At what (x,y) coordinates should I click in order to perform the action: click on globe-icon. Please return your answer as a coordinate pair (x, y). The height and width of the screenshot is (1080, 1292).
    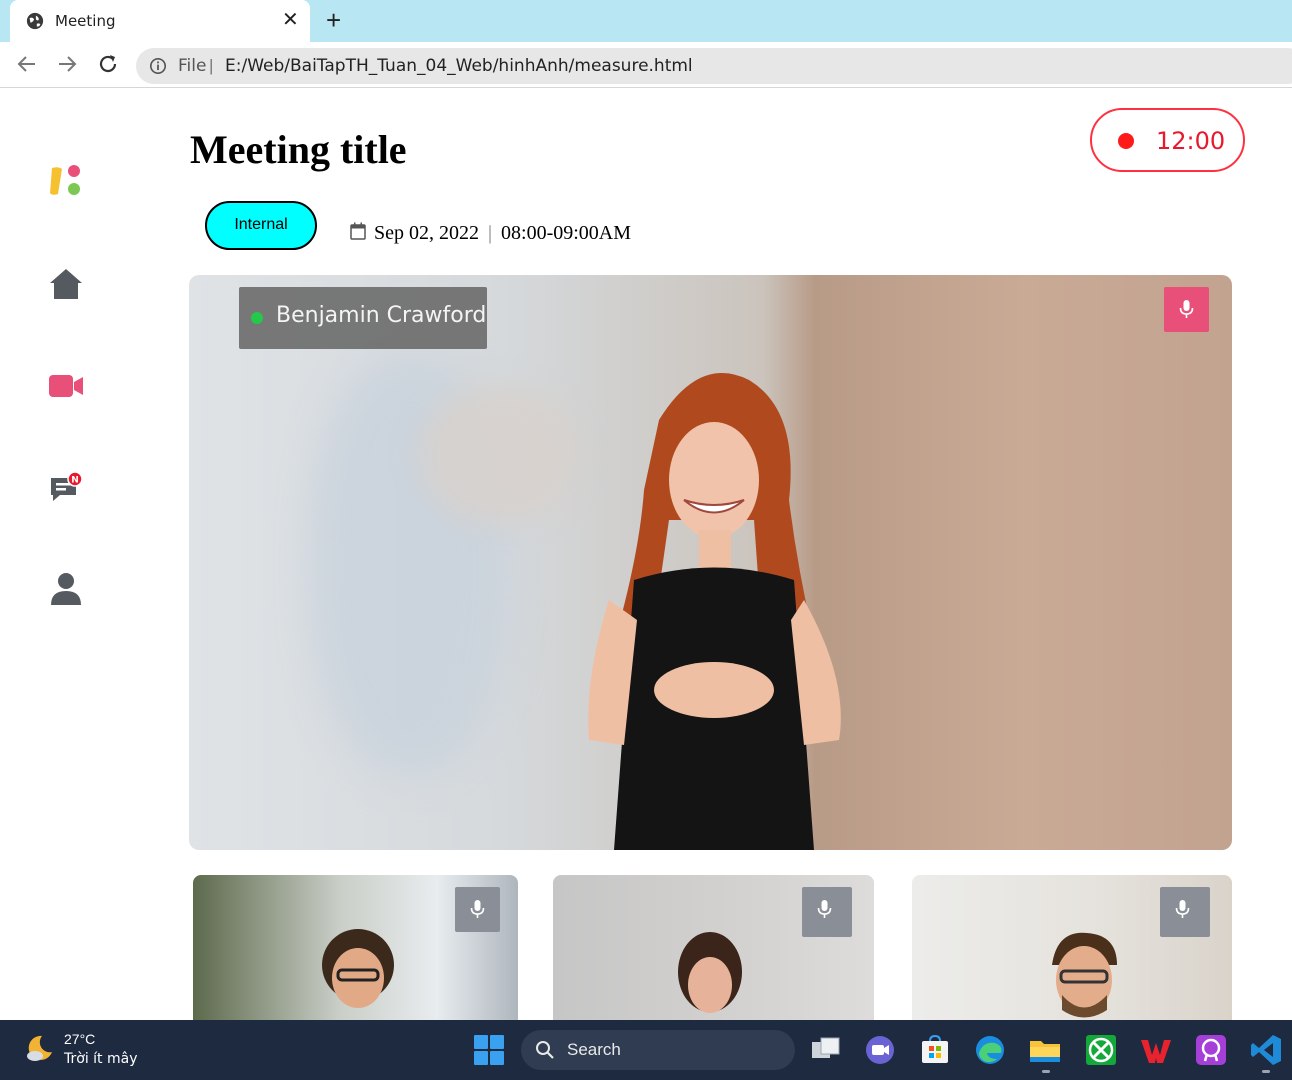
    Looking at the image, I should click on (35, 21).